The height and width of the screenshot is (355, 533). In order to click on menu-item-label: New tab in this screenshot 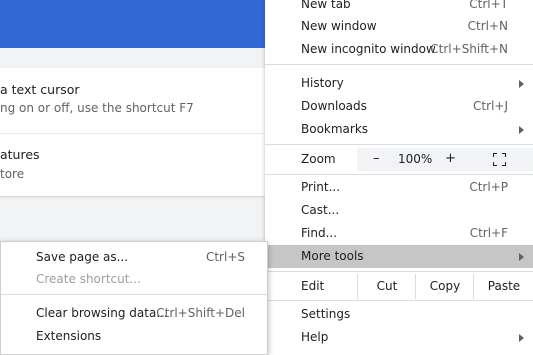, I will do `click(326, 5)`.